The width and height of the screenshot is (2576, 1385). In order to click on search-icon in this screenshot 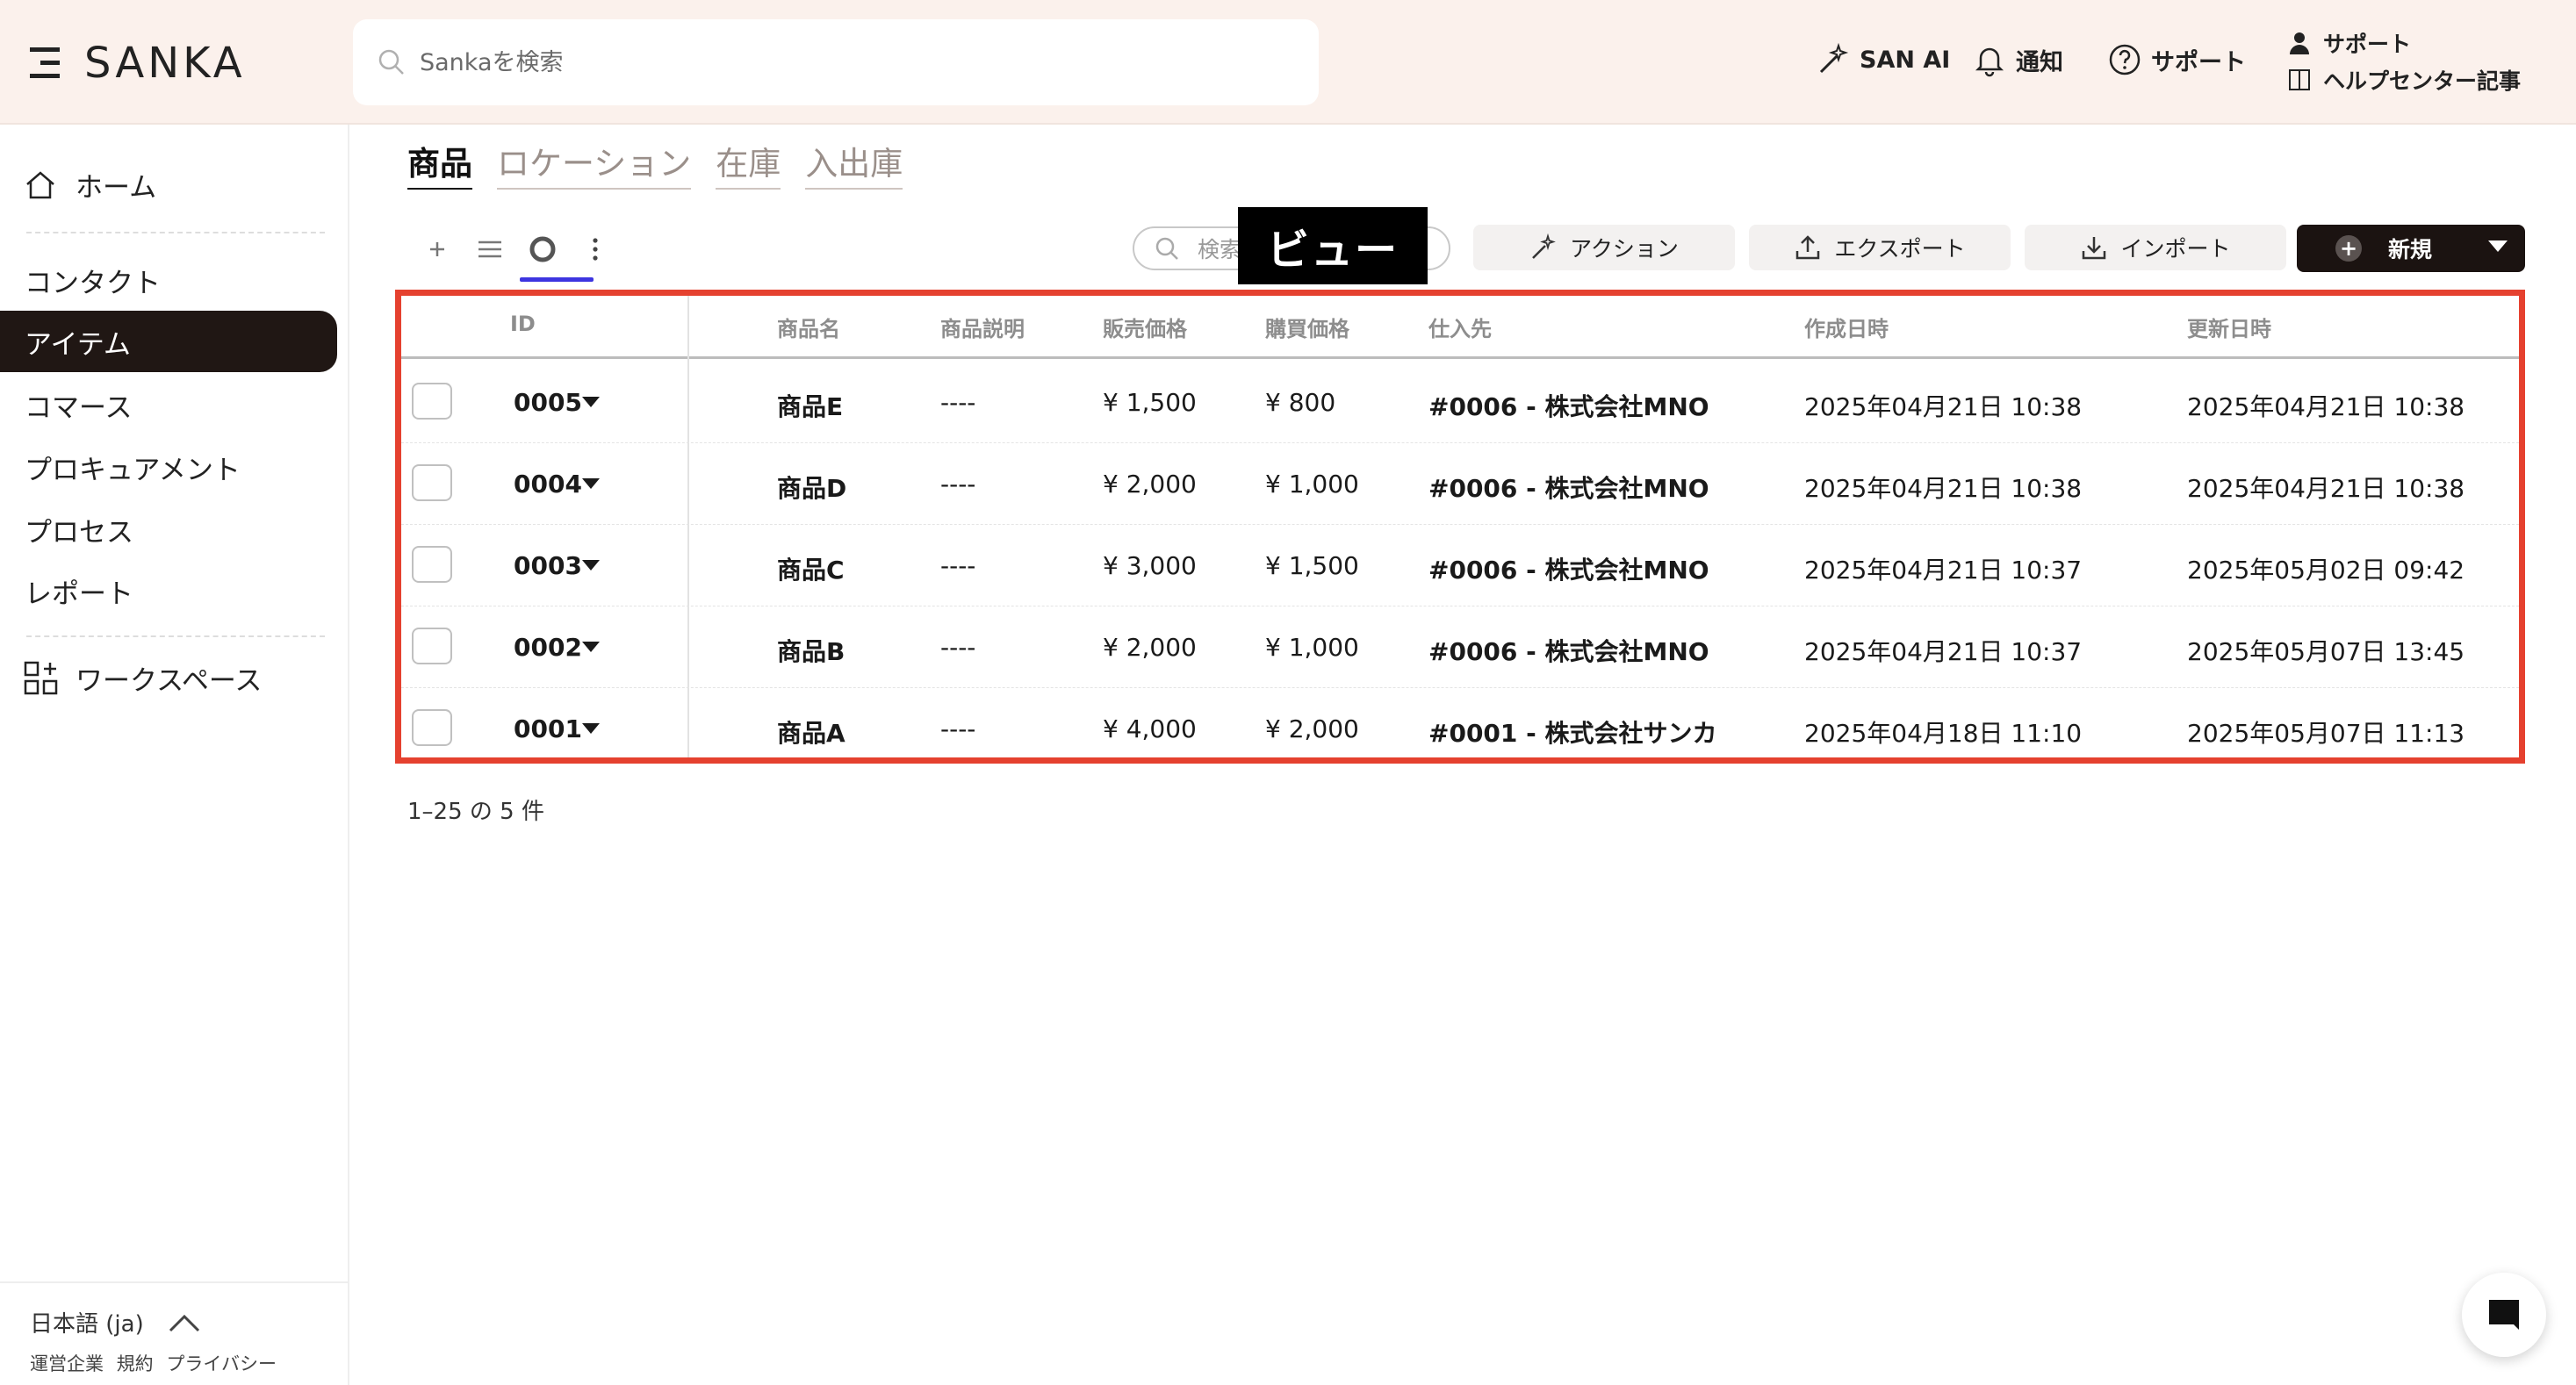, I will do `click(1166, 248)`.